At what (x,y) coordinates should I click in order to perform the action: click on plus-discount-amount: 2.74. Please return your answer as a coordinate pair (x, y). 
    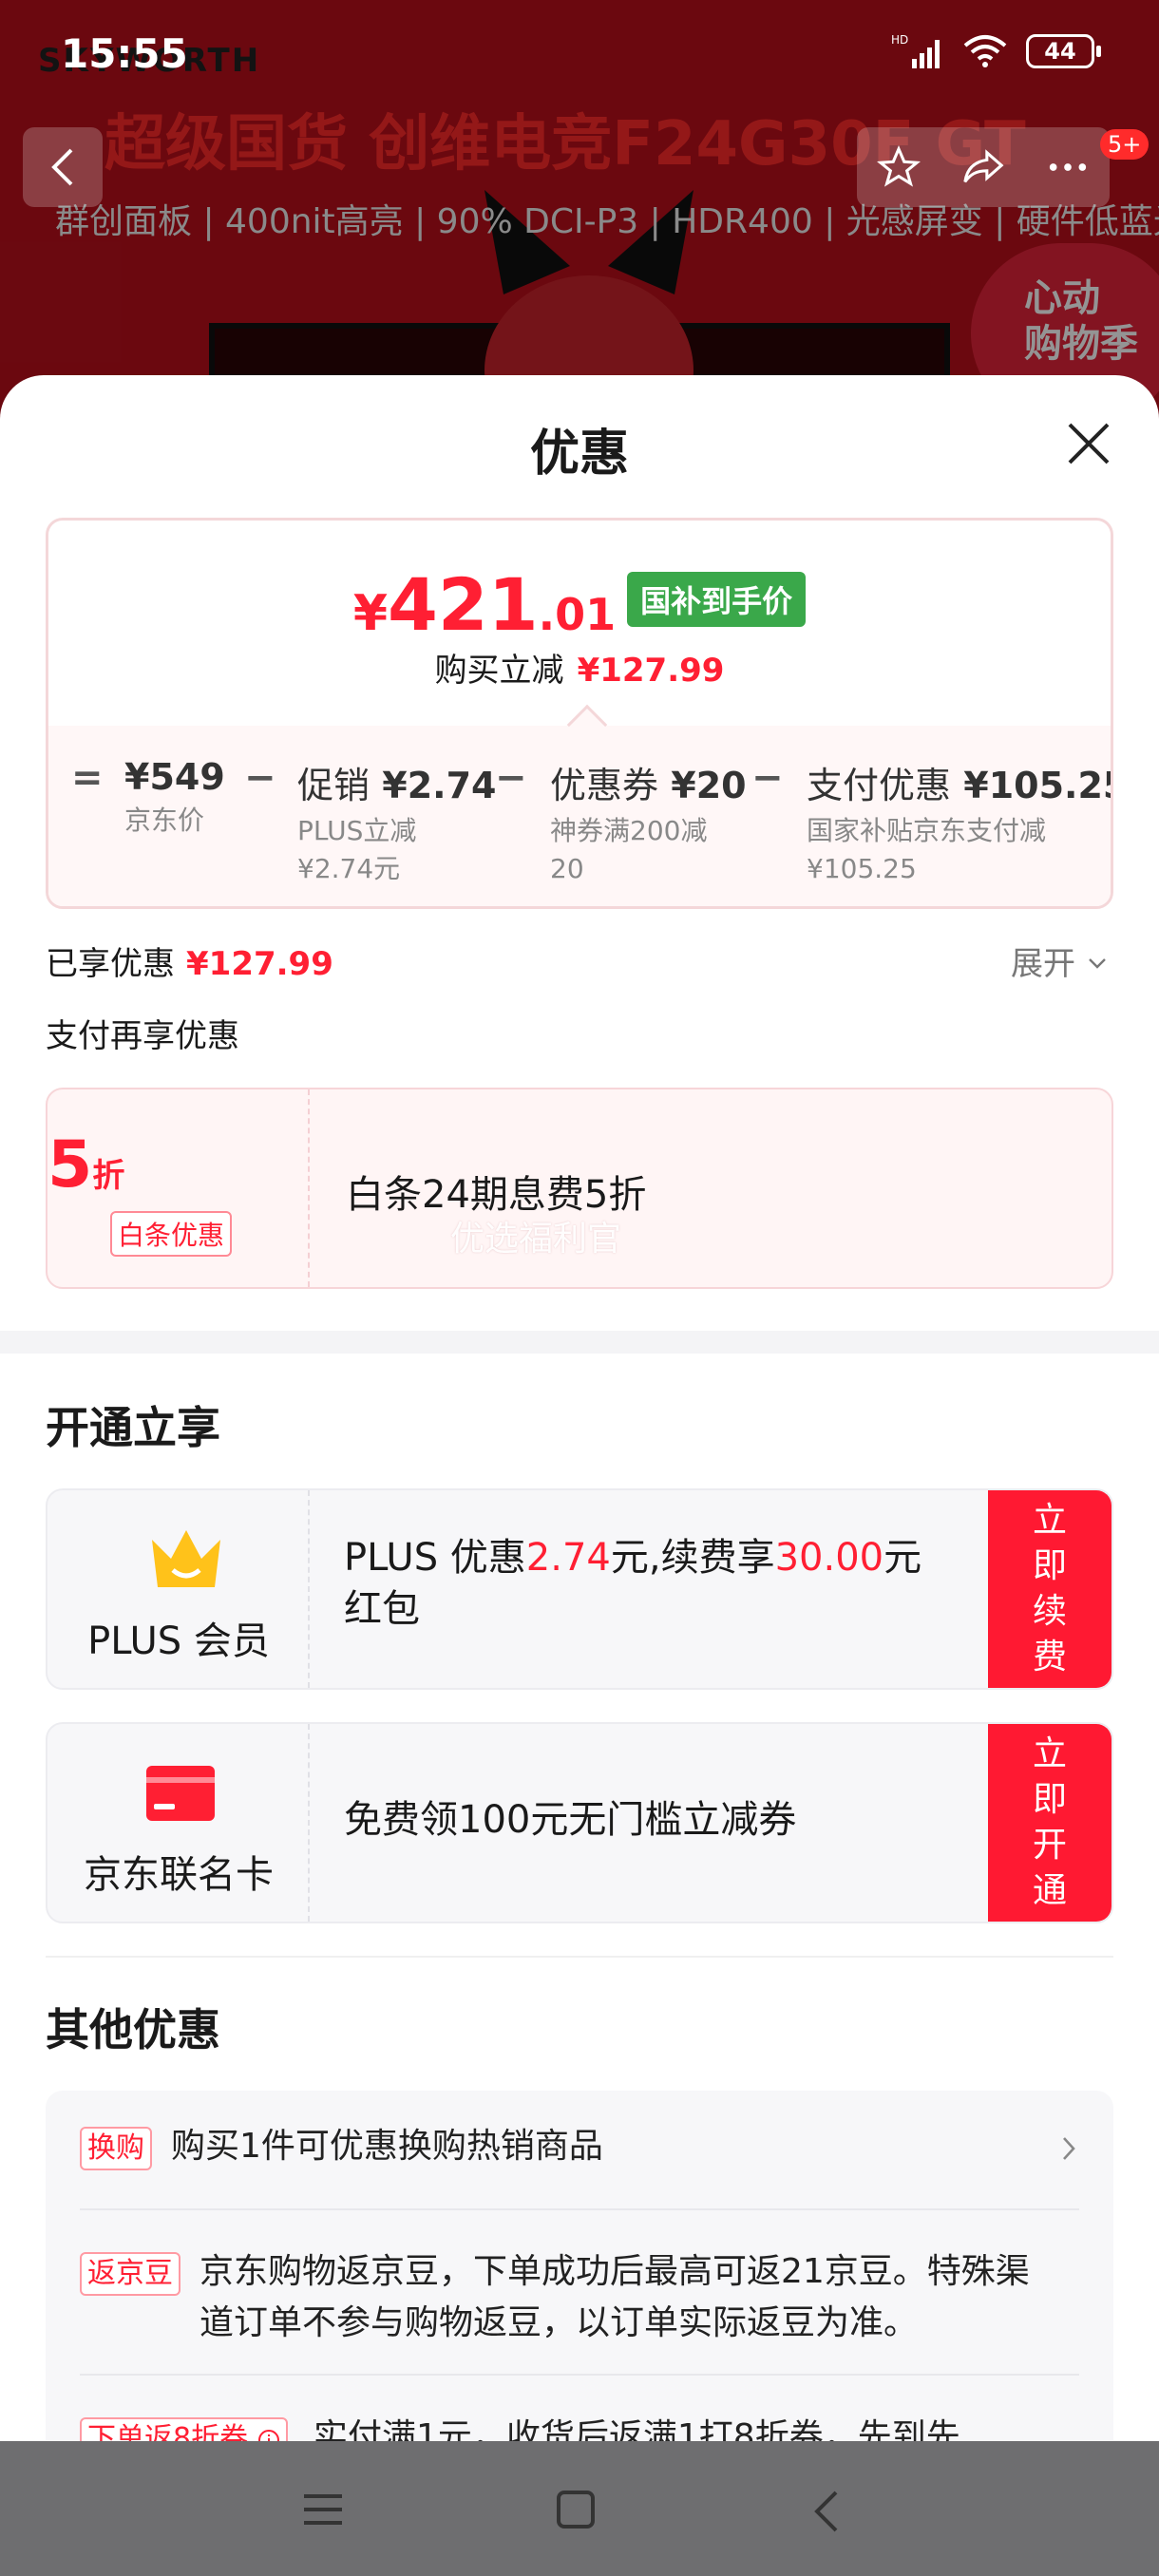
    Looking at the image, I should click on (568, 1558).